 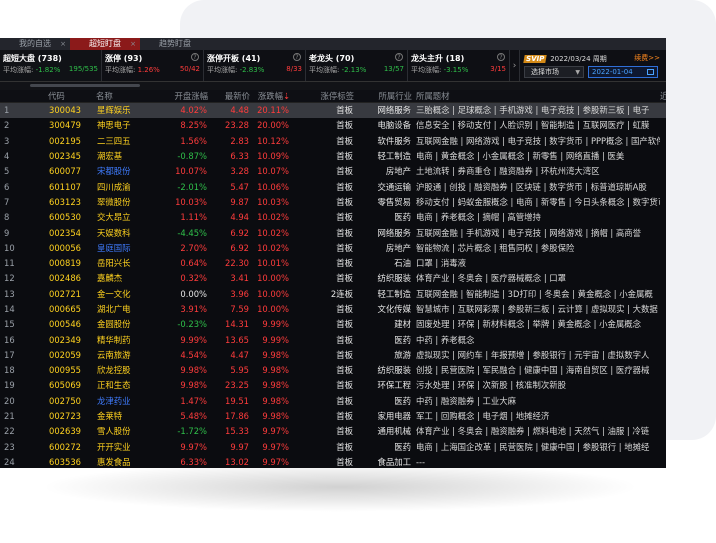 I want to click on concepts: 电商 | 养老概念 | 摘帽 | 高管增持, so click(x=478, y=217).